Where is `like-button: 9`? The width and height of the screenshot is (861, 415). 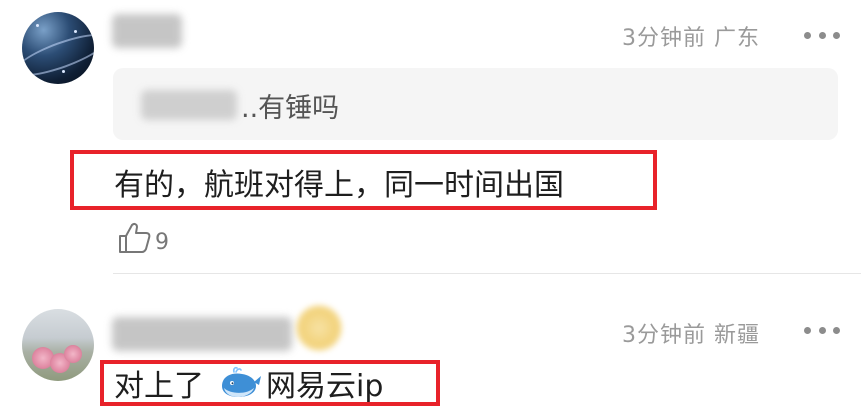
like-button: 9 is located at coordinates (143, 238).